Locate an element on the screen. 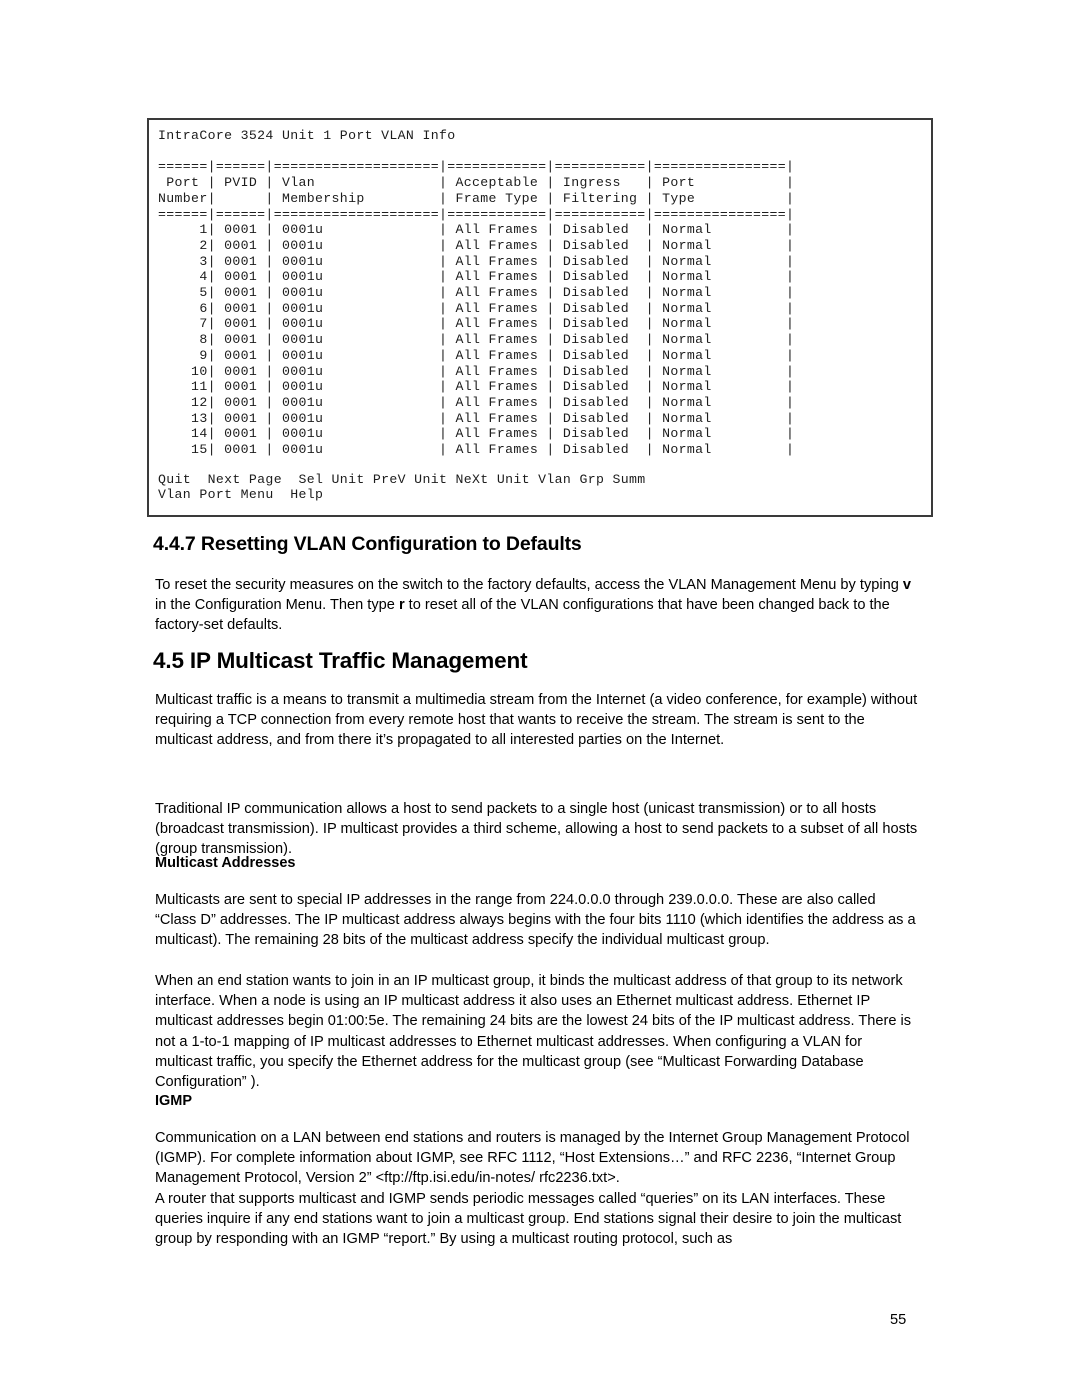 Image resolution: width=1080 pixels, height=1397 pixels. heading-multicast-addresses: Multicast Addresses is located at coordinates (225, 863).